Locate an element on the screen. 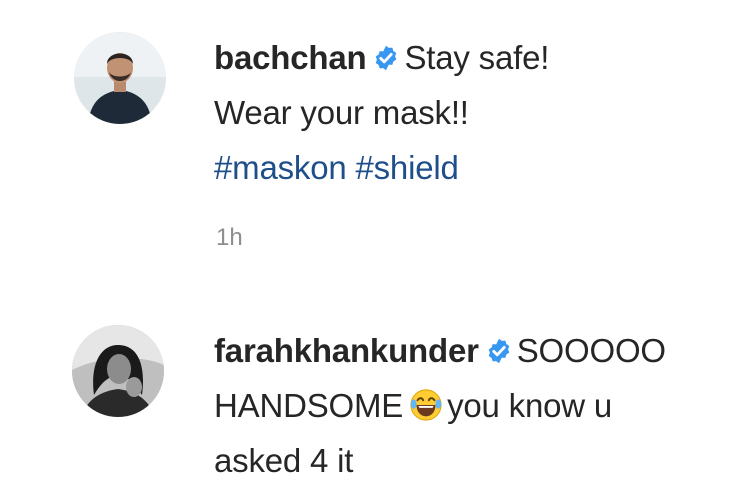 The image size is (750, 488). comment-text: asked 4 it is located at coordinates (284, 460).